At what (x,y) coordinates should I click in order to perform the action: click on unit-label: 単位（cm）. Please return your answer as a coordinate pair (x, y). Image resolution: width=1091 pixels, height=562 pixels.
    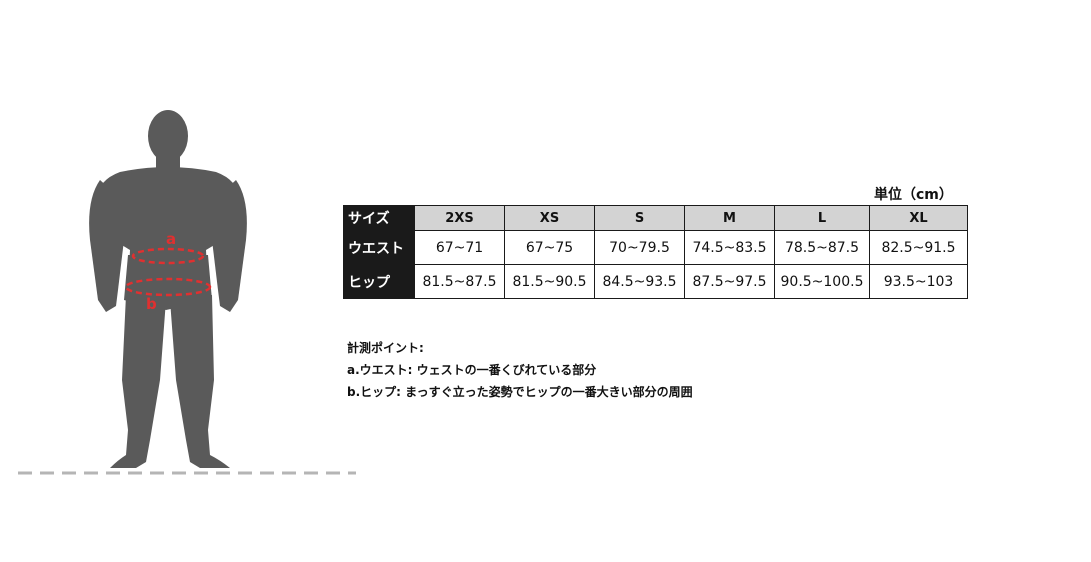
    Looking at the image, I should click on (913, 195).